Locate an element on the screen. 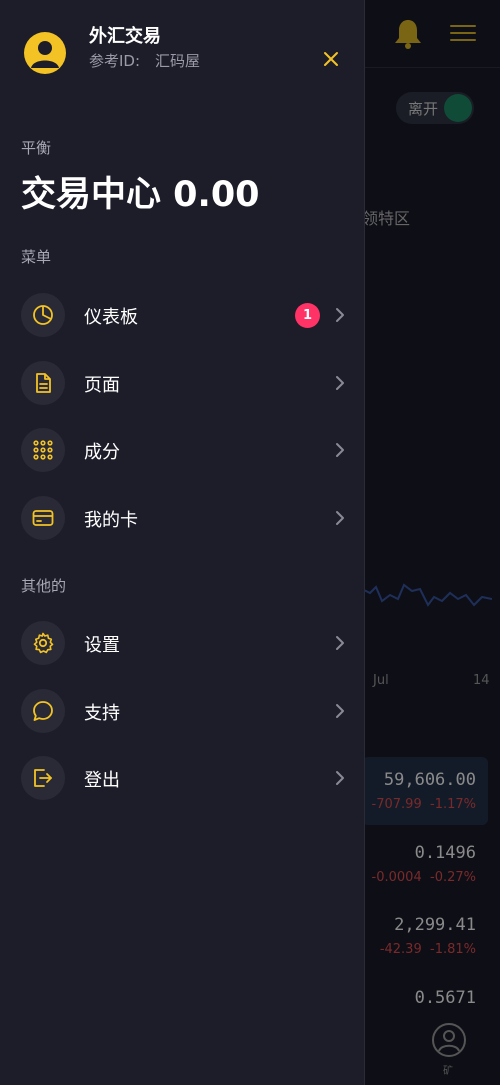 This screenshot has height=1085, width=500. bell-icon is located at coordinates (408, 34).